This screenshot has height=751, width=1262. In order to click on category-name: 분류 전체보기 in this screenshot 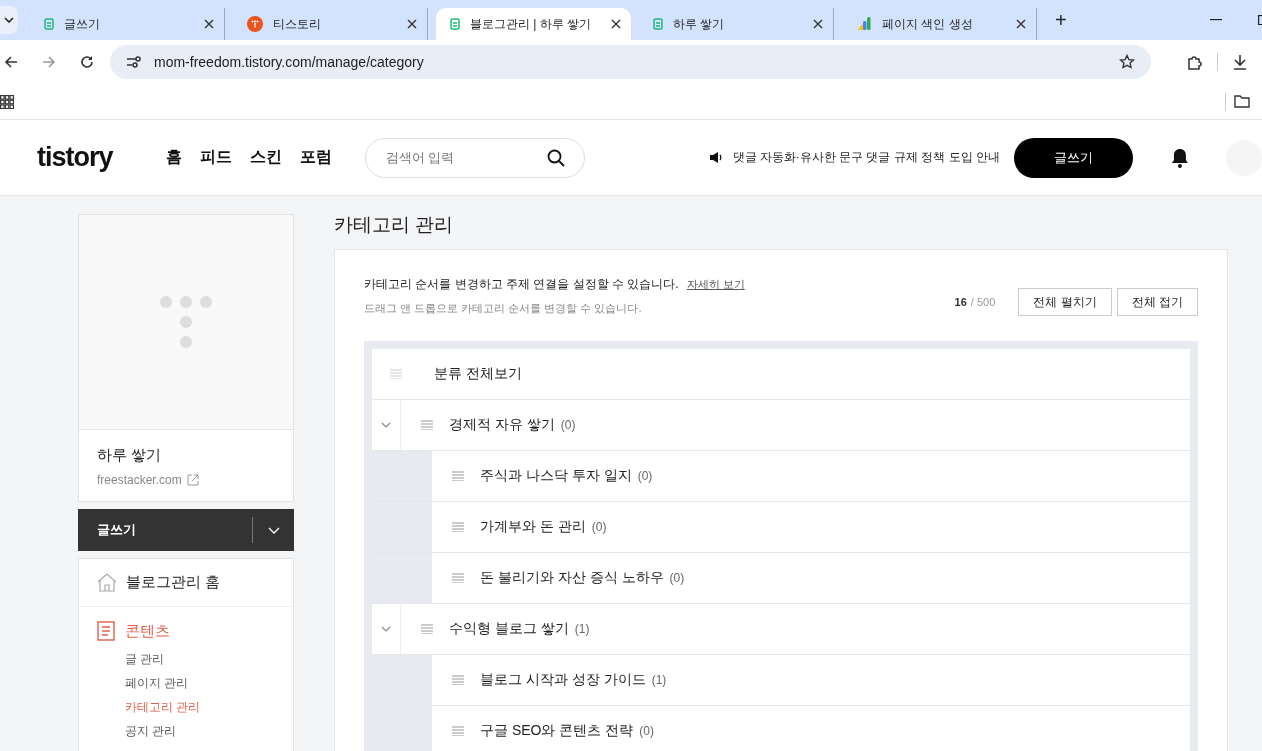, I will do `click(478, 374)`.